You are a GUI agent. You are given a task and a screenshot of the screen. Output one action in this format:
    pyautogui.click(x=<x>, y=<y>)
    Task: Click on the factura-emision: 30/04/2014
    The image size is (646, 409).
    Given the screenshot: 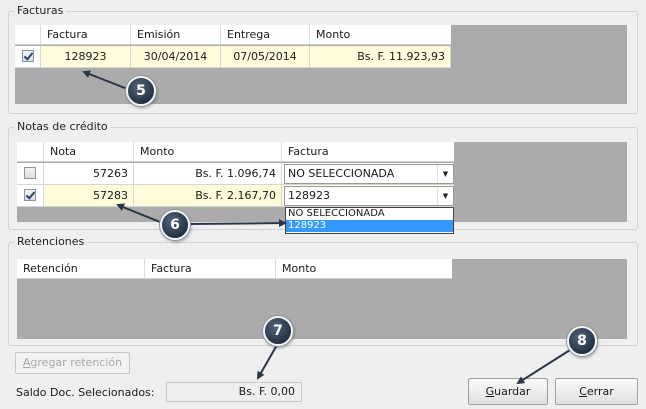 What is the action you would take?
    pyautogui.click(x=176, y=57)
    